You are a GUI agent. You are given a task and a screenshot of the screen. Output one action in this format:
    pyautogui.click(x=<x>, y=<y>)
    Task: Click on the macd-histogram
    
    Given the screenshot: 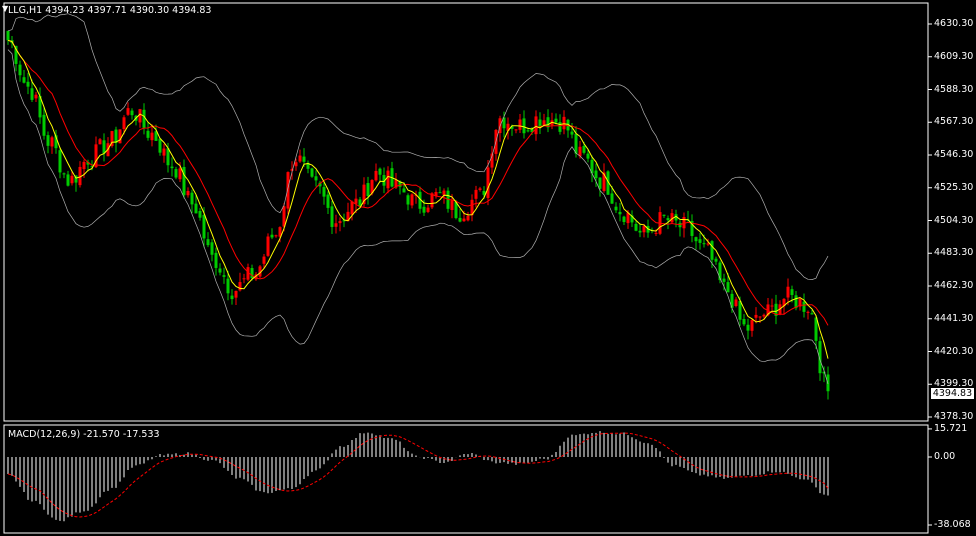 What is the action you would take?
    pyautogui.click(x=418, y=476)
    